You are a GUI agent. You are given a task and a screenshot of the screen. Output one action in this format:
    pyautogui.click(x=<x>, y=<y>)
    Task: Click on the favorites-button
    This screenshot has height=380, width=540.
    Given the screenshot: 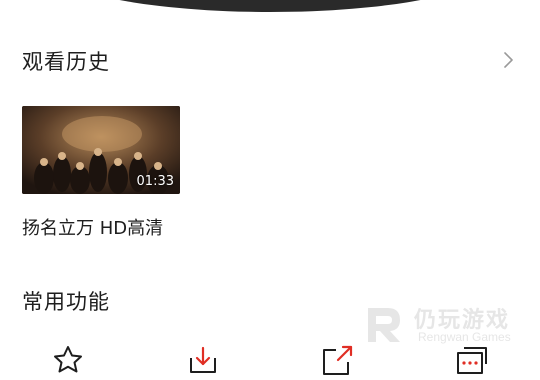 What is the action you would take?
    pyautogui.click(x=68, y=360)
    